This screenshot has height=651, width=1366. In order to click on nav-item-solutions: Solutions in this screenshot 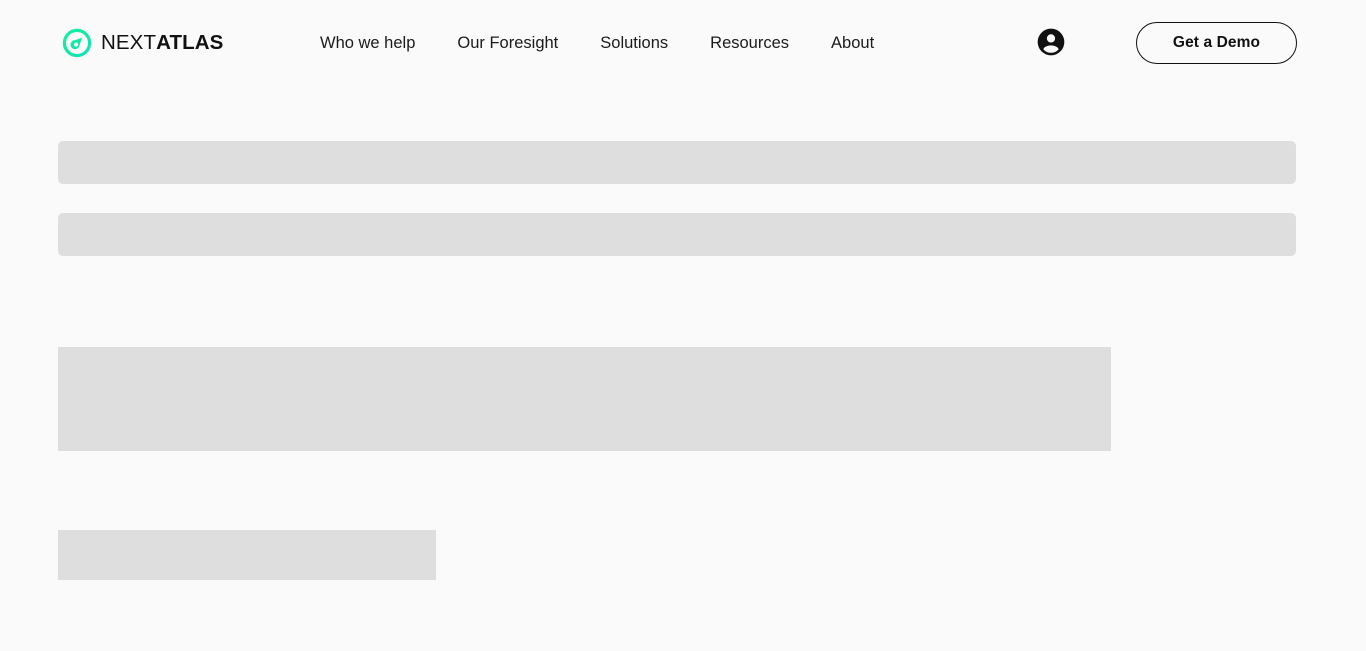, I will do `click(634, 43)`.